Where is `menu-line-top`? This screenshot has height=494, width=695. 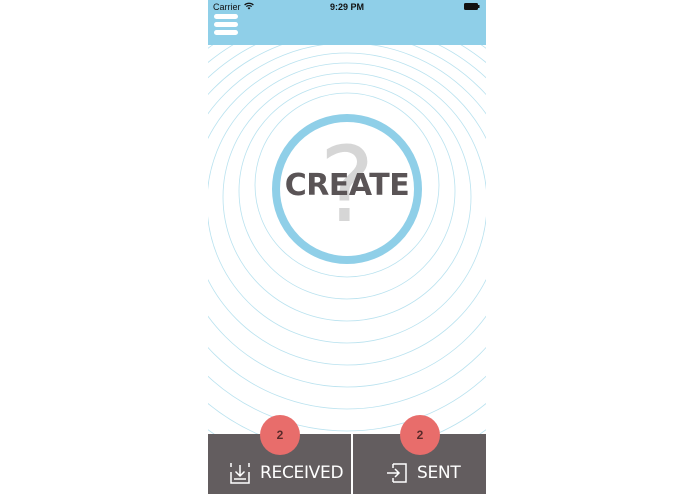
menu-line-top is located at coordinates (226, 16).